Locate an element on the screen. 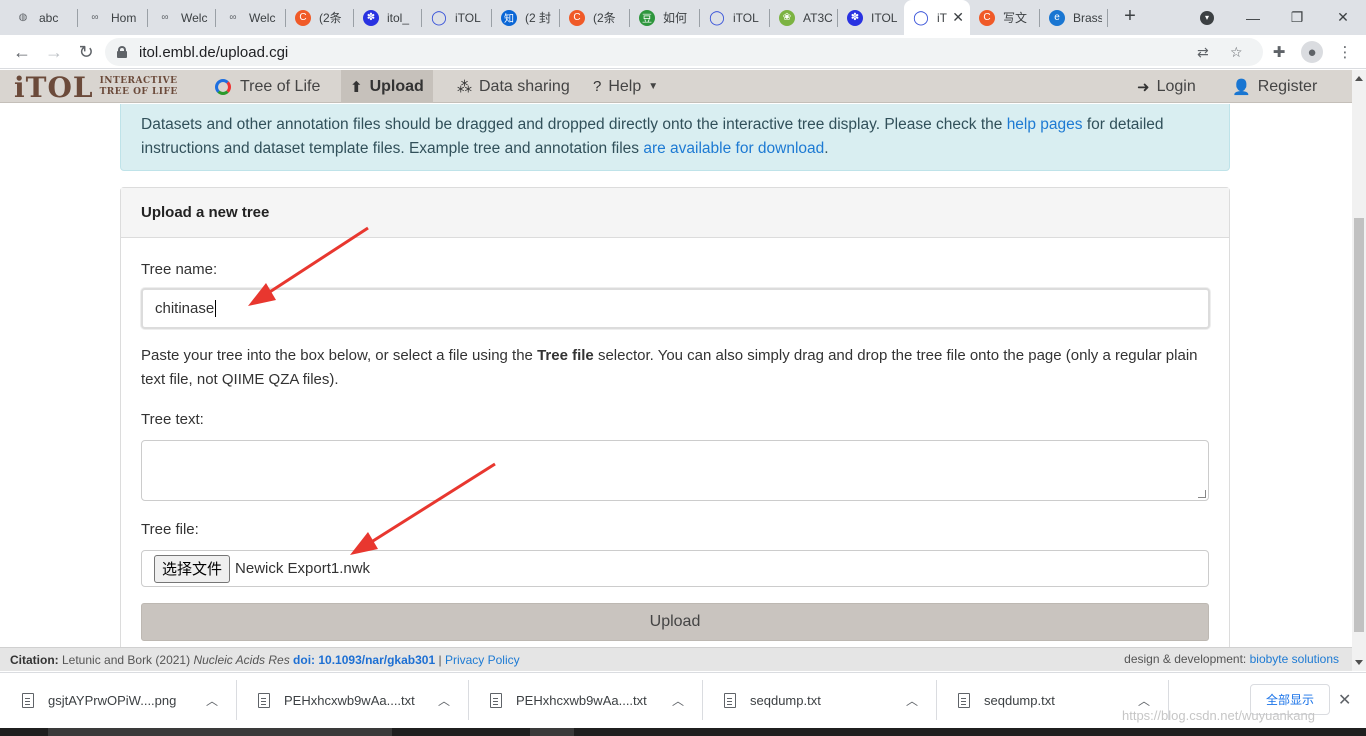  user-plus-icon: 👤 is located at coordinates (1241, 87).